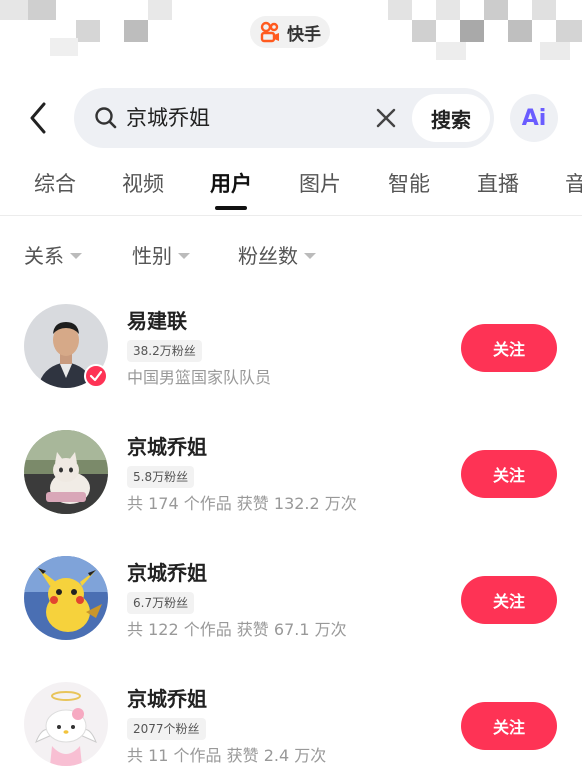 This screenshot has width=582, height=767. Describe the element at coordinates (161, 603) in the screenshot. I see `fans-count-badge: 6.7万粉丝` at that location.